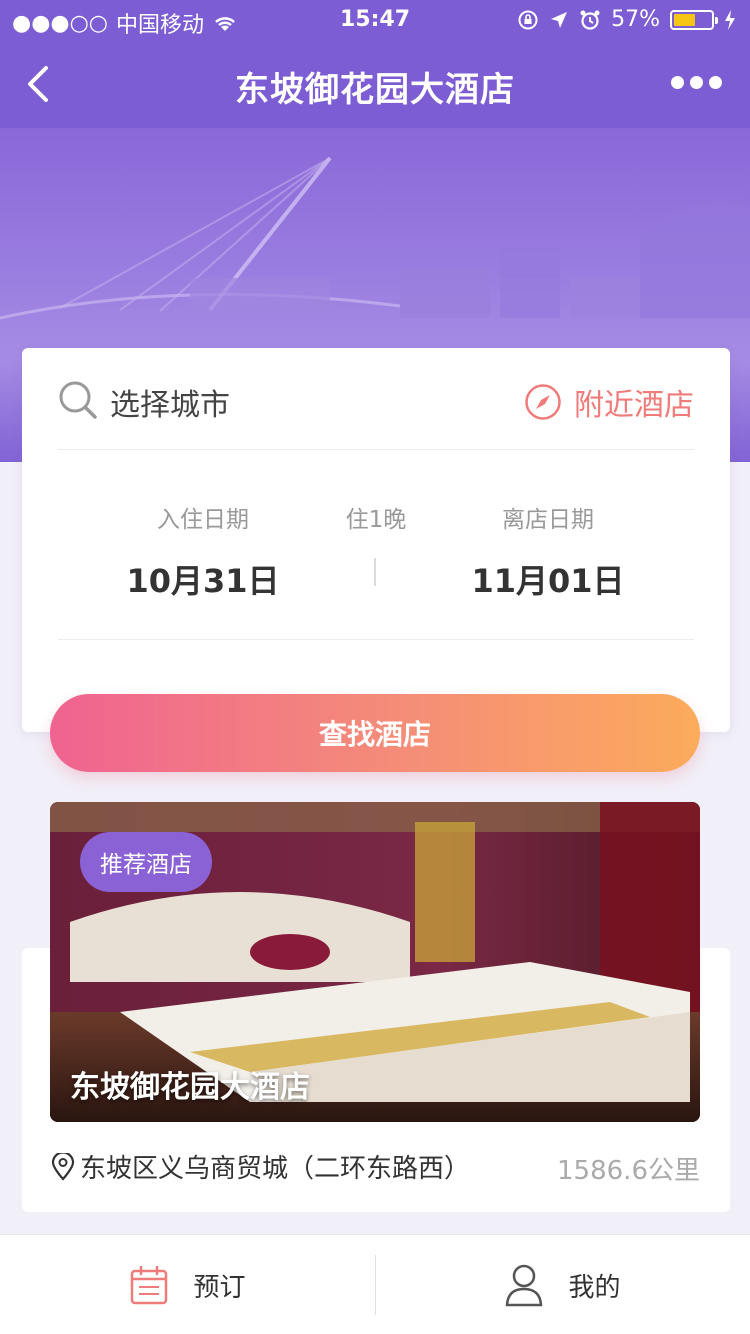 The width and height of the screenshot is (750, 1334). Describe the element at coordinates (190, 1087) in the screenshot. I see `hotel-name: 东坡御花园大酒店` at that location.